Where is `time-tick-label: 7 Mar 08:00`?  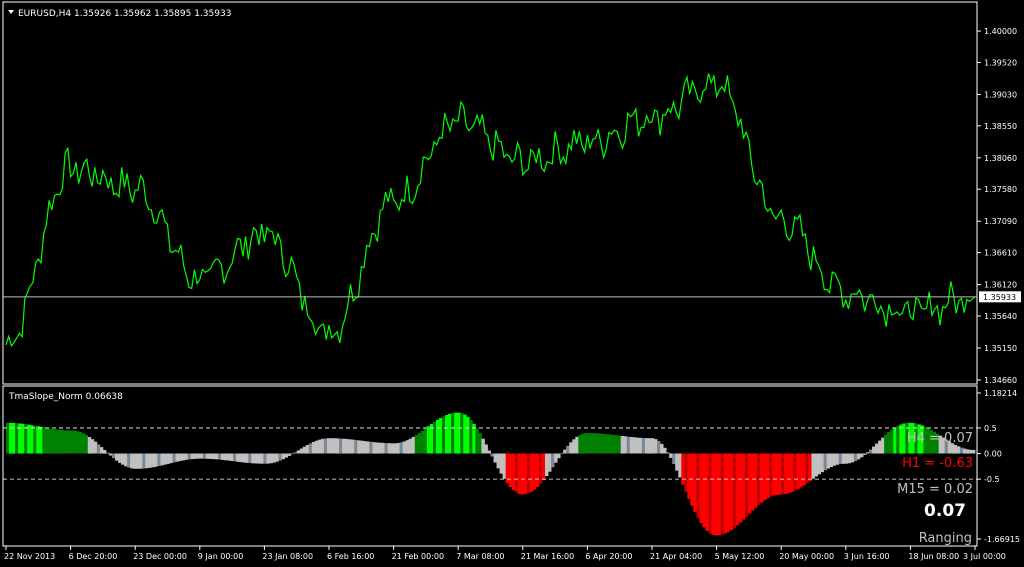
time-tick-label: 7 Mar 08:00 is located at coordinates (480, 556).